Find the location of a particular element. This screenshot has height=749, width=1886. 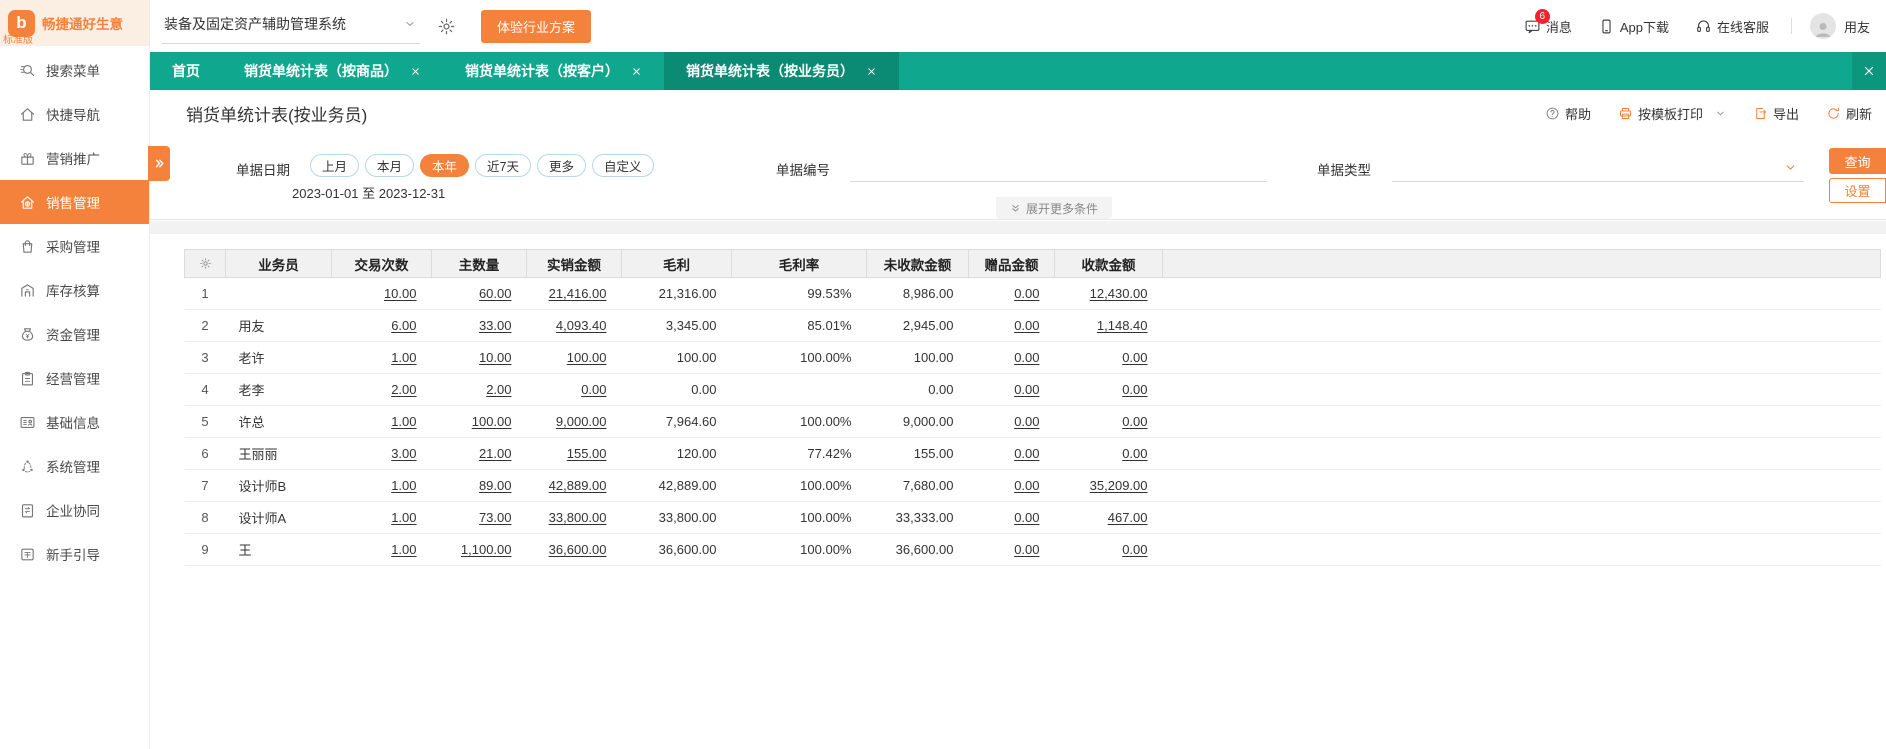

column-header: 实销金额 is located at coordinates (574, 263).